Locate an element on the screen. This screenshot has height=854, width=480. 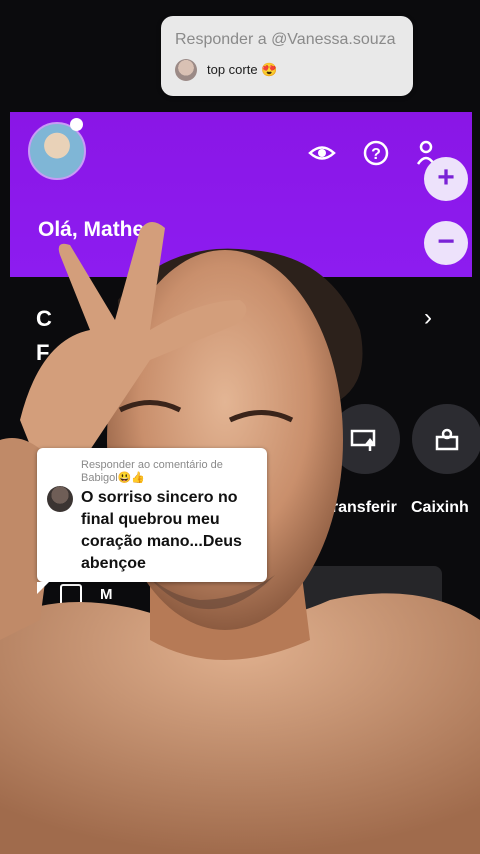
commenter-avatar is located at coordinates (60, 499).